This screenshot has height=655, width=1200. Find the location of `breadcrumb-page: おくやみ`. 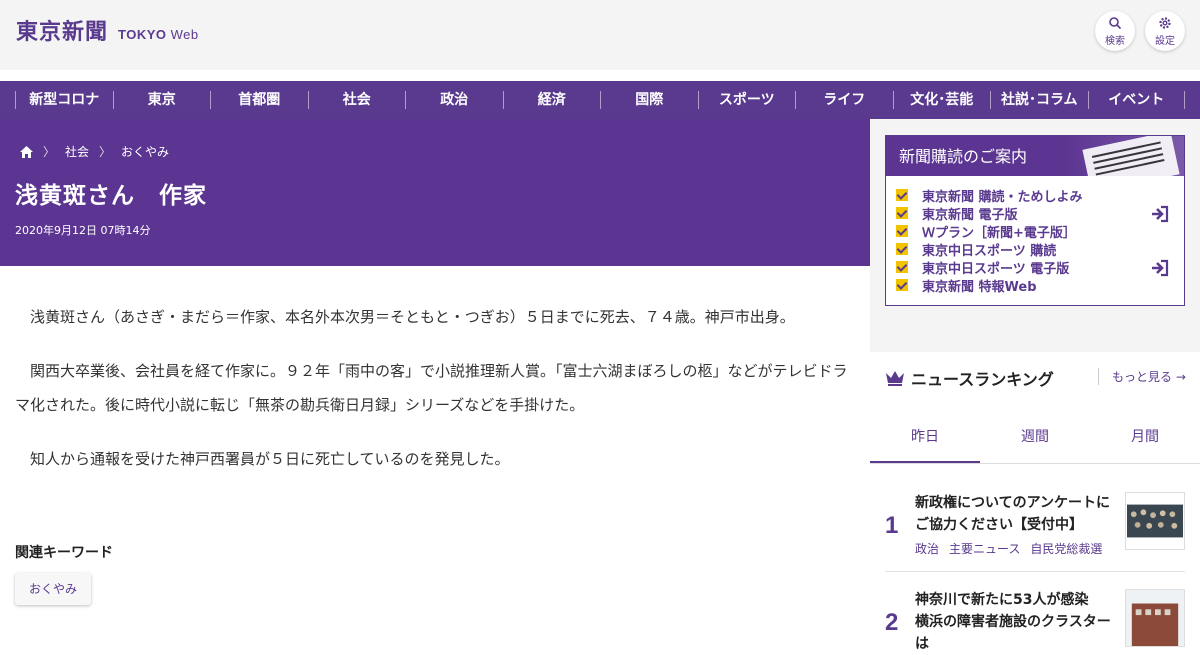

breadcrumb-page: おくやみ is located at coordinates (145, 151).